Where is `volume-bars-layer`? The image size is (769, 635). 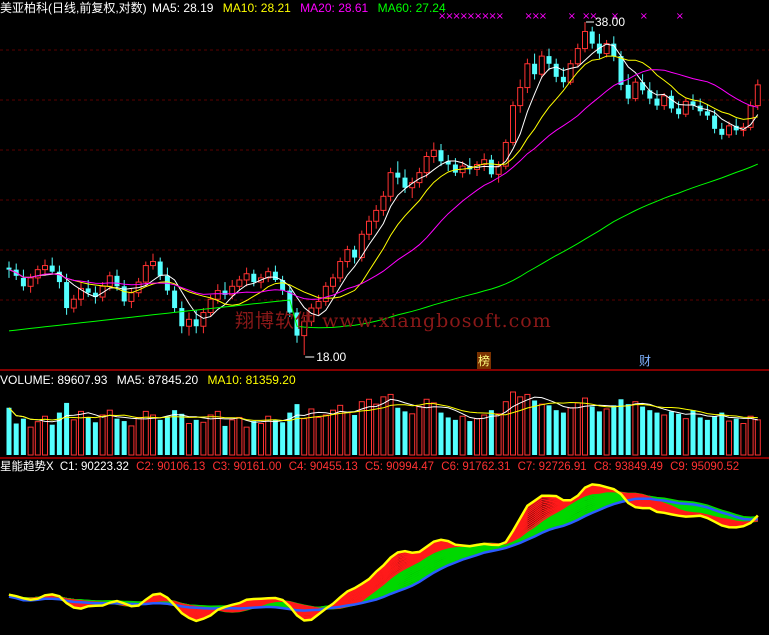 volume-bars-layer is located at coordinates (383, 423).